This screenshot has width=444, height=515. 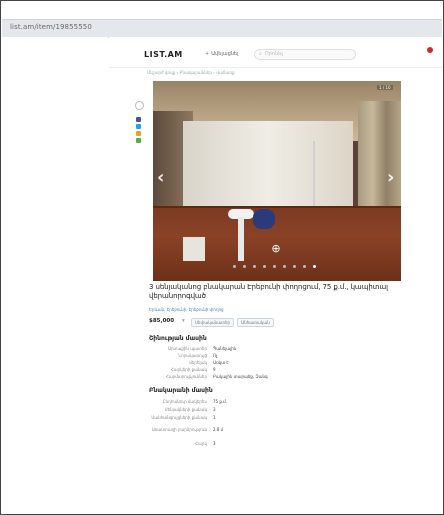 I want to click on facebook-icon, so click(x=138, y=119).